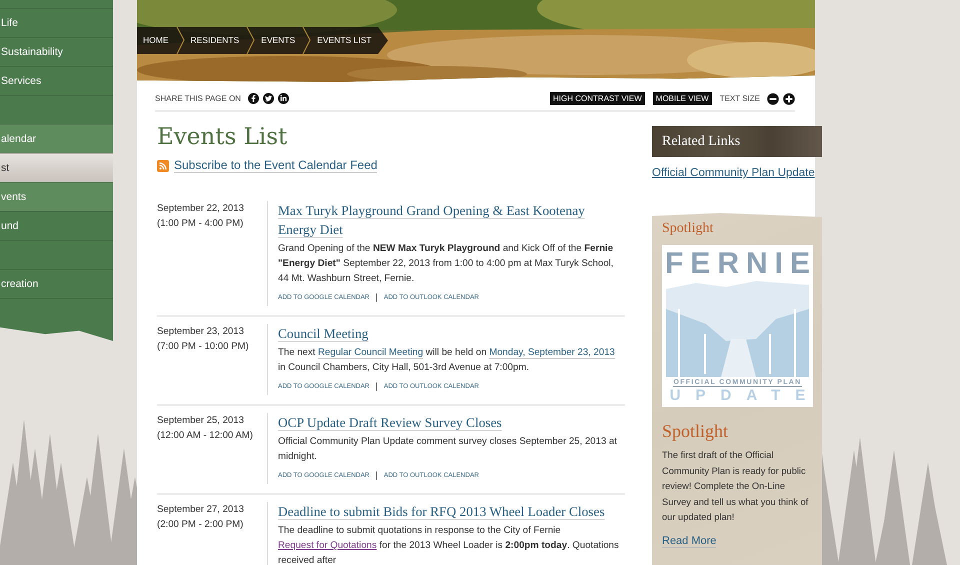 This screenshot has width=960, height=565. Describe the element at coordinates (383, 40) in the screenshot. I see `arrow-end-icon` at that location.